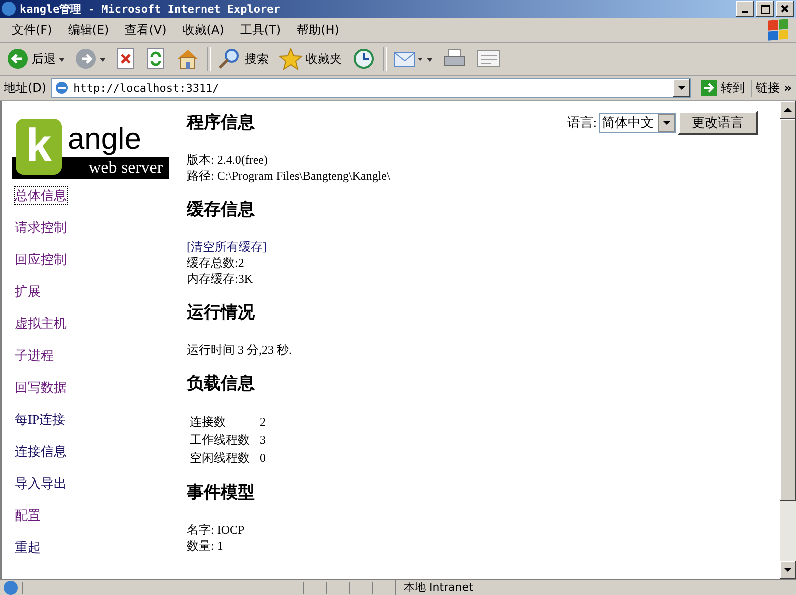 This screenshot has width=796, height=595. I want to click on section-heading: 运行情况, so click(221, 313).